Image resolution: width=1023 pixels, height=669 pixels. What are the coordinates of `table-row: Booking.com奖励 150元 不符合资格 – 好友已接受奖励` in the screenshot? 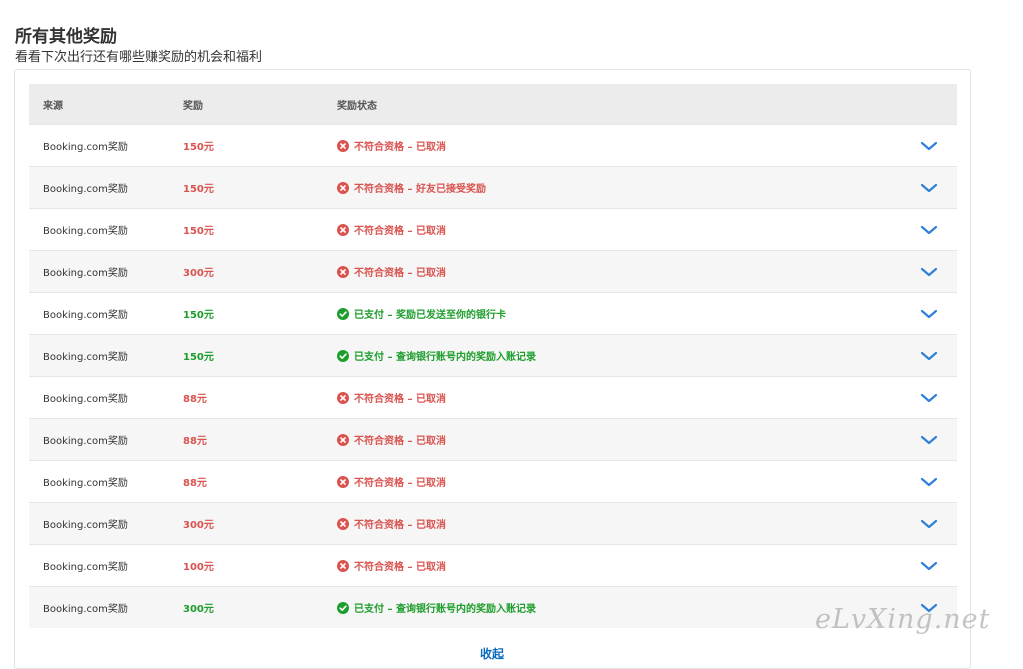 It's located at (493, 187).